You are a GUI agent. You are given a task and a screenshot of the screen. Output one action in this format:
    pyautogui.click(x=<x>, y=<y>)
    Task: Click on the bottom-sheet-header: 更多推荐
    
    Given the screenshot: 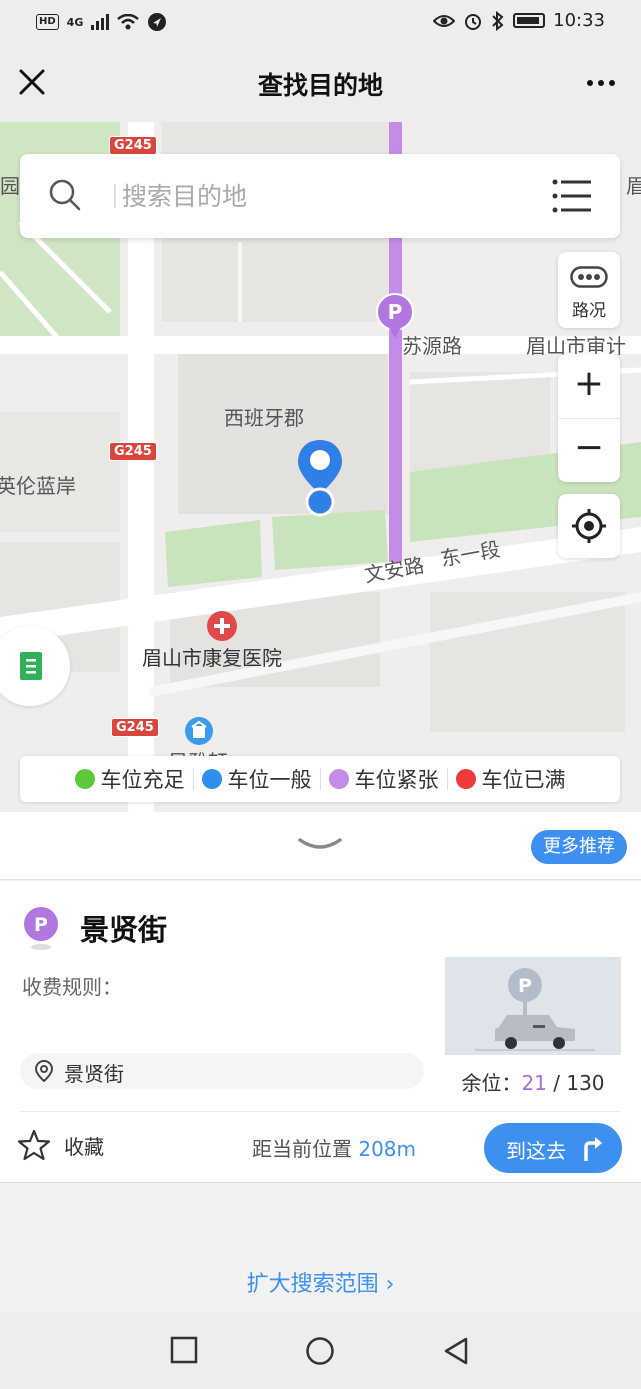 What is the action you would take?
    pyautogui.click(x=320, y=846)
    